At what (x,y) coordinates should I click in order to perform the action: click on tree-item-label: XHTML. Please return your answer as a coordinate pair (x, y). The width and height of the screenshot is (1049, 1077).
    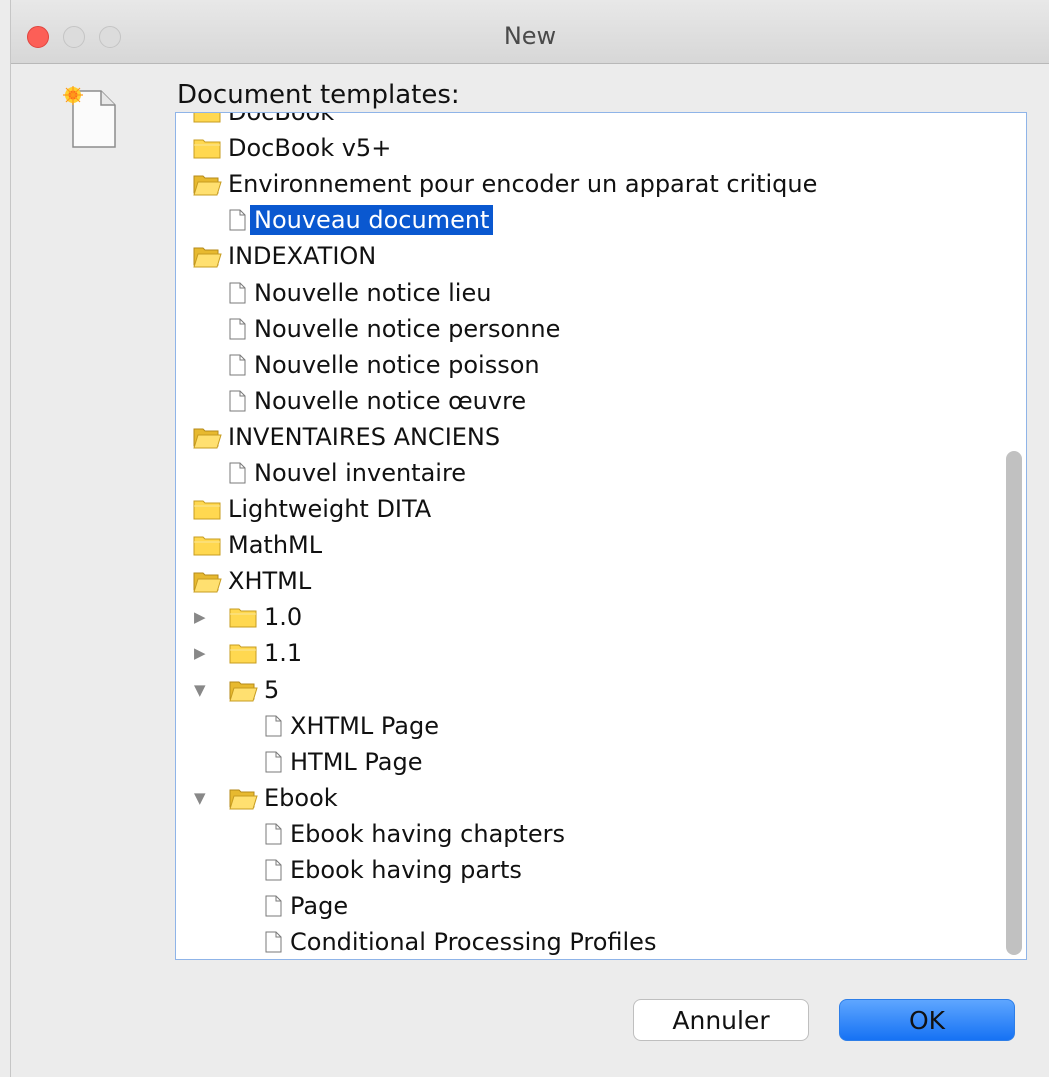
    Looking at the image, I should click on (270, 581).